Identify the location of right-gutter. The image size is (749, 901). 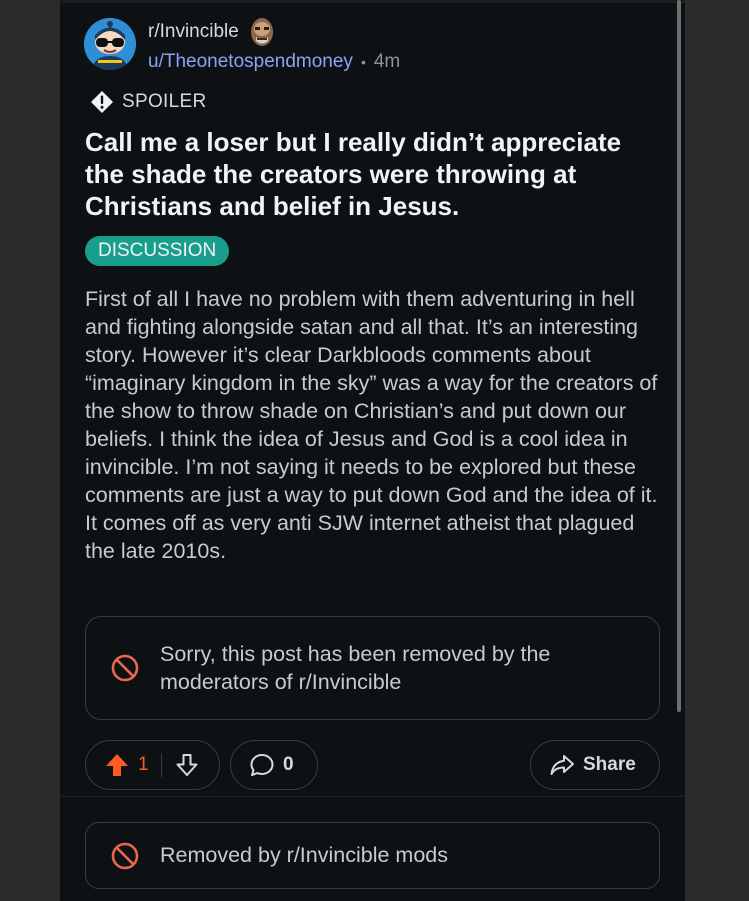
(717, 450).